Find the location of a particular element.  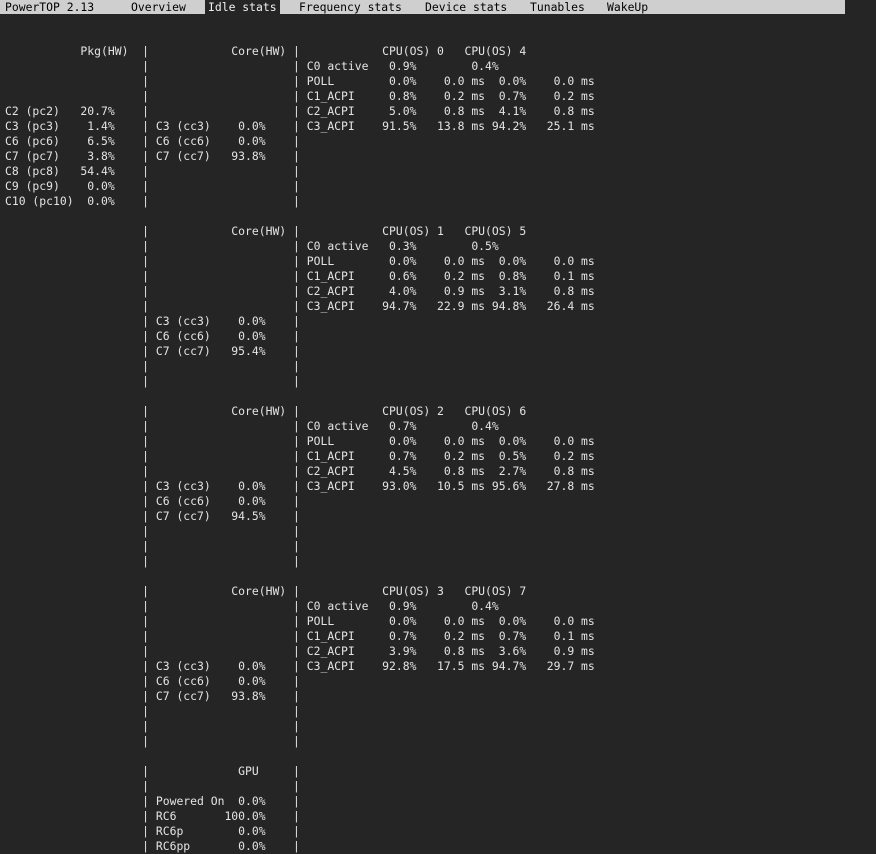

terminal-line: C7 (pc7) 3.8% | C7 (cc7) 93.8% | is located at coordinates (152, 156).